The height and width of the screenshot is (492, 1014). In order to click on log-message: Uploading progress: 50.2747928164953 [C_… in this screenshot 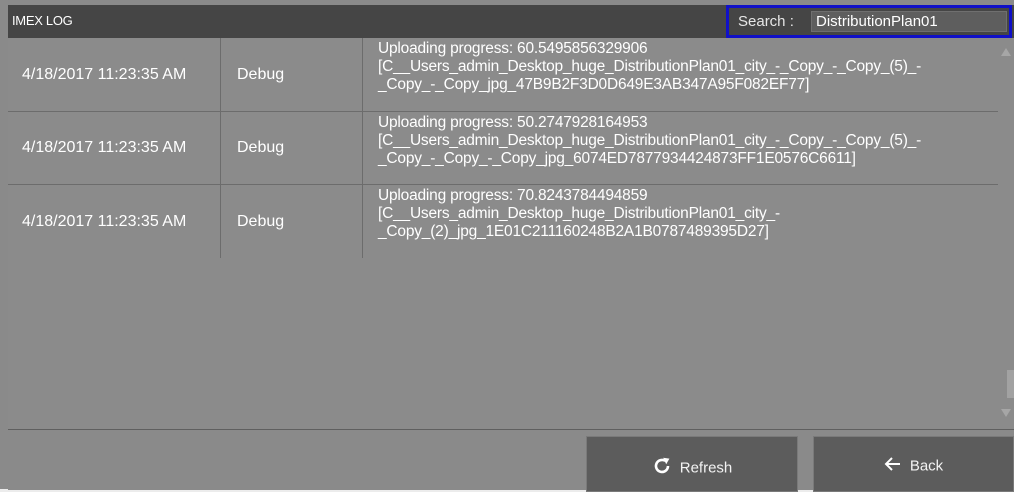, I will do `click(650, 140)`.